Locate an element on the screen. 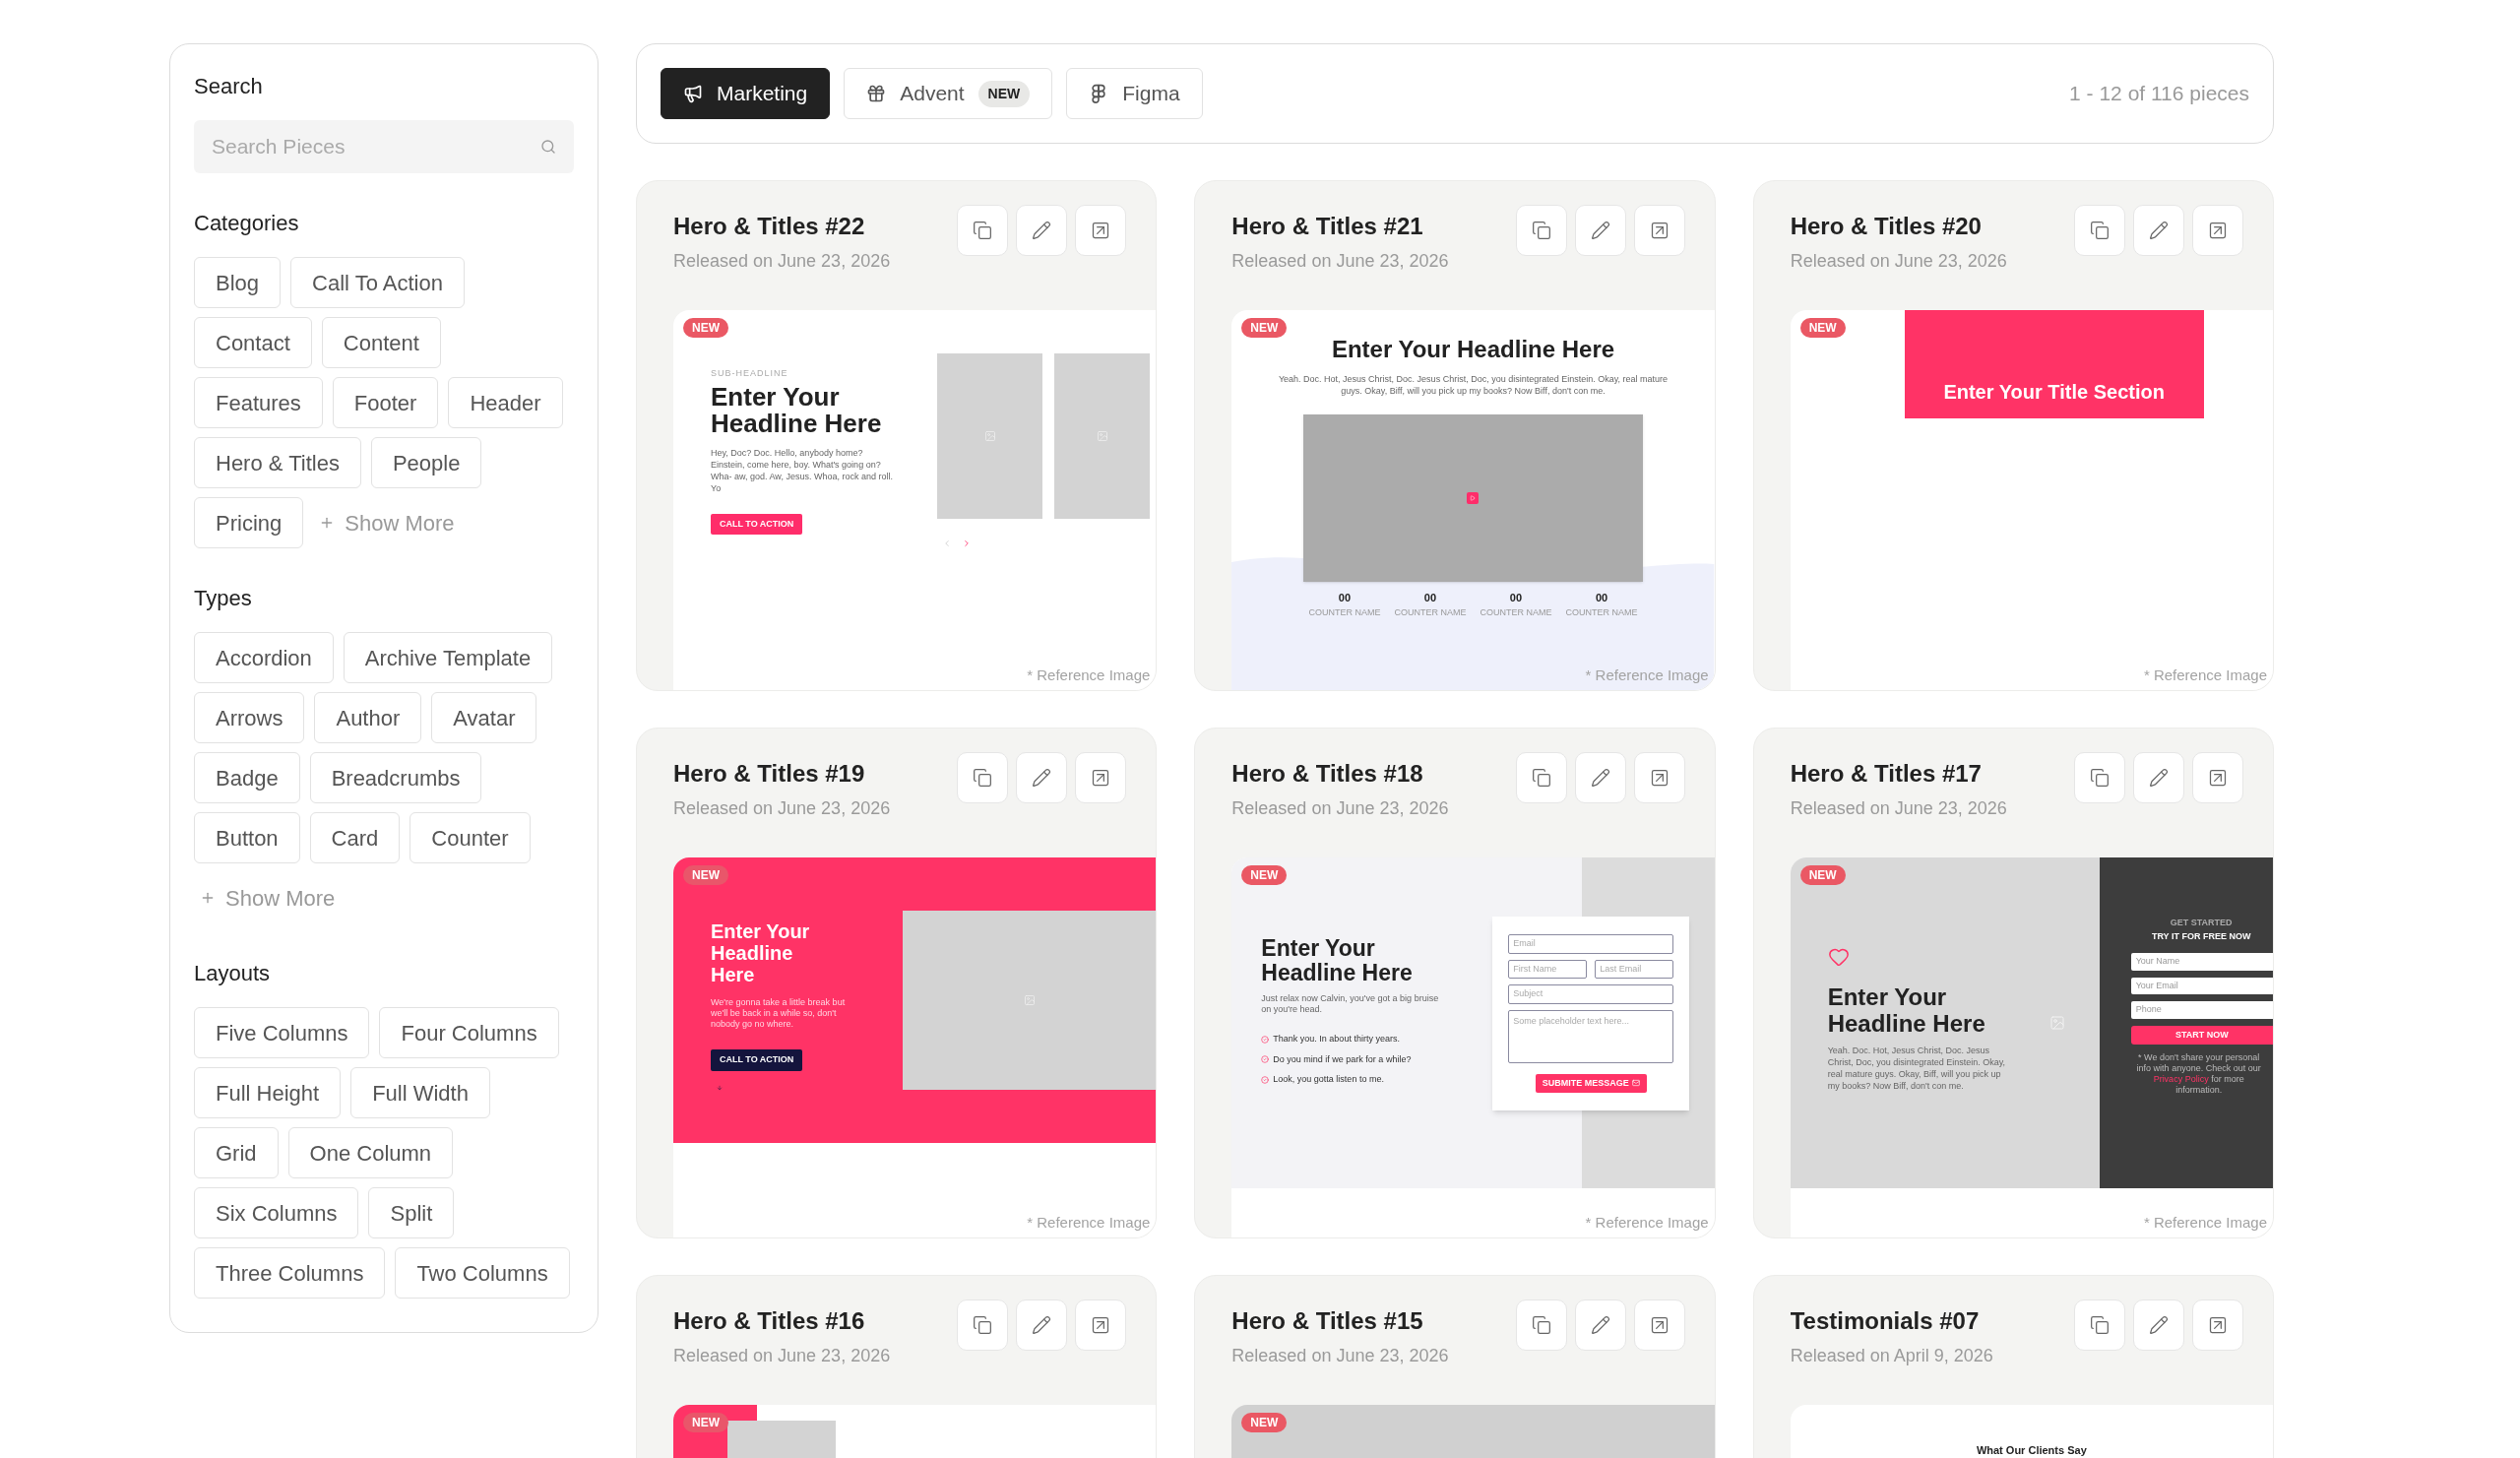 Image resolution: width=2520 pixels, height=1458 pixels. submit-button: SUBMITE MESSAGE is located at coordinates (1591, 1083).